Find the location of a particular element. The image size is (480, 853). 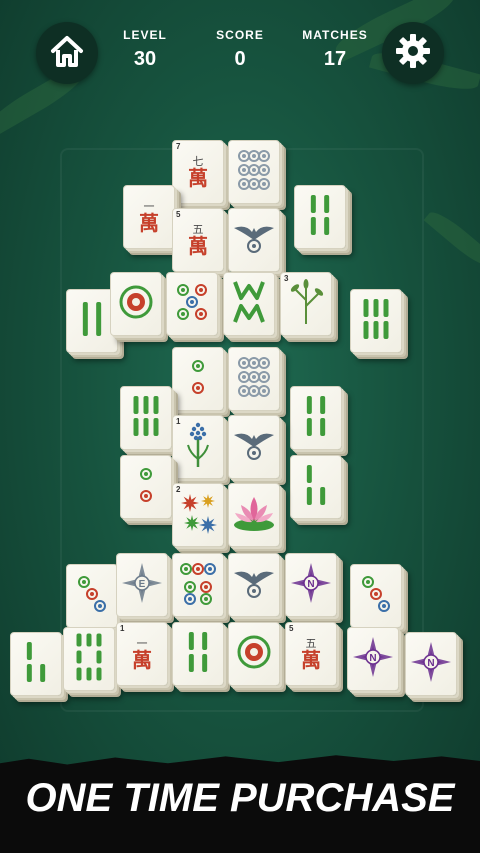

settings-button is located at coordinates (413, 53).